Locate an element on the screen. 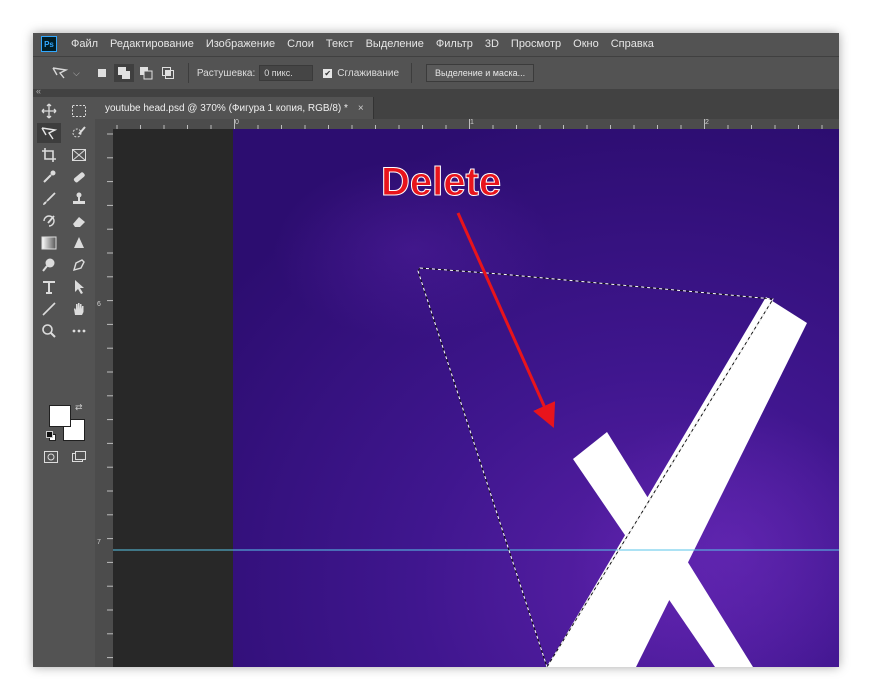 This screenshot has width=872, height=700. ellipsis-icon is located at coordinates (79, 331).